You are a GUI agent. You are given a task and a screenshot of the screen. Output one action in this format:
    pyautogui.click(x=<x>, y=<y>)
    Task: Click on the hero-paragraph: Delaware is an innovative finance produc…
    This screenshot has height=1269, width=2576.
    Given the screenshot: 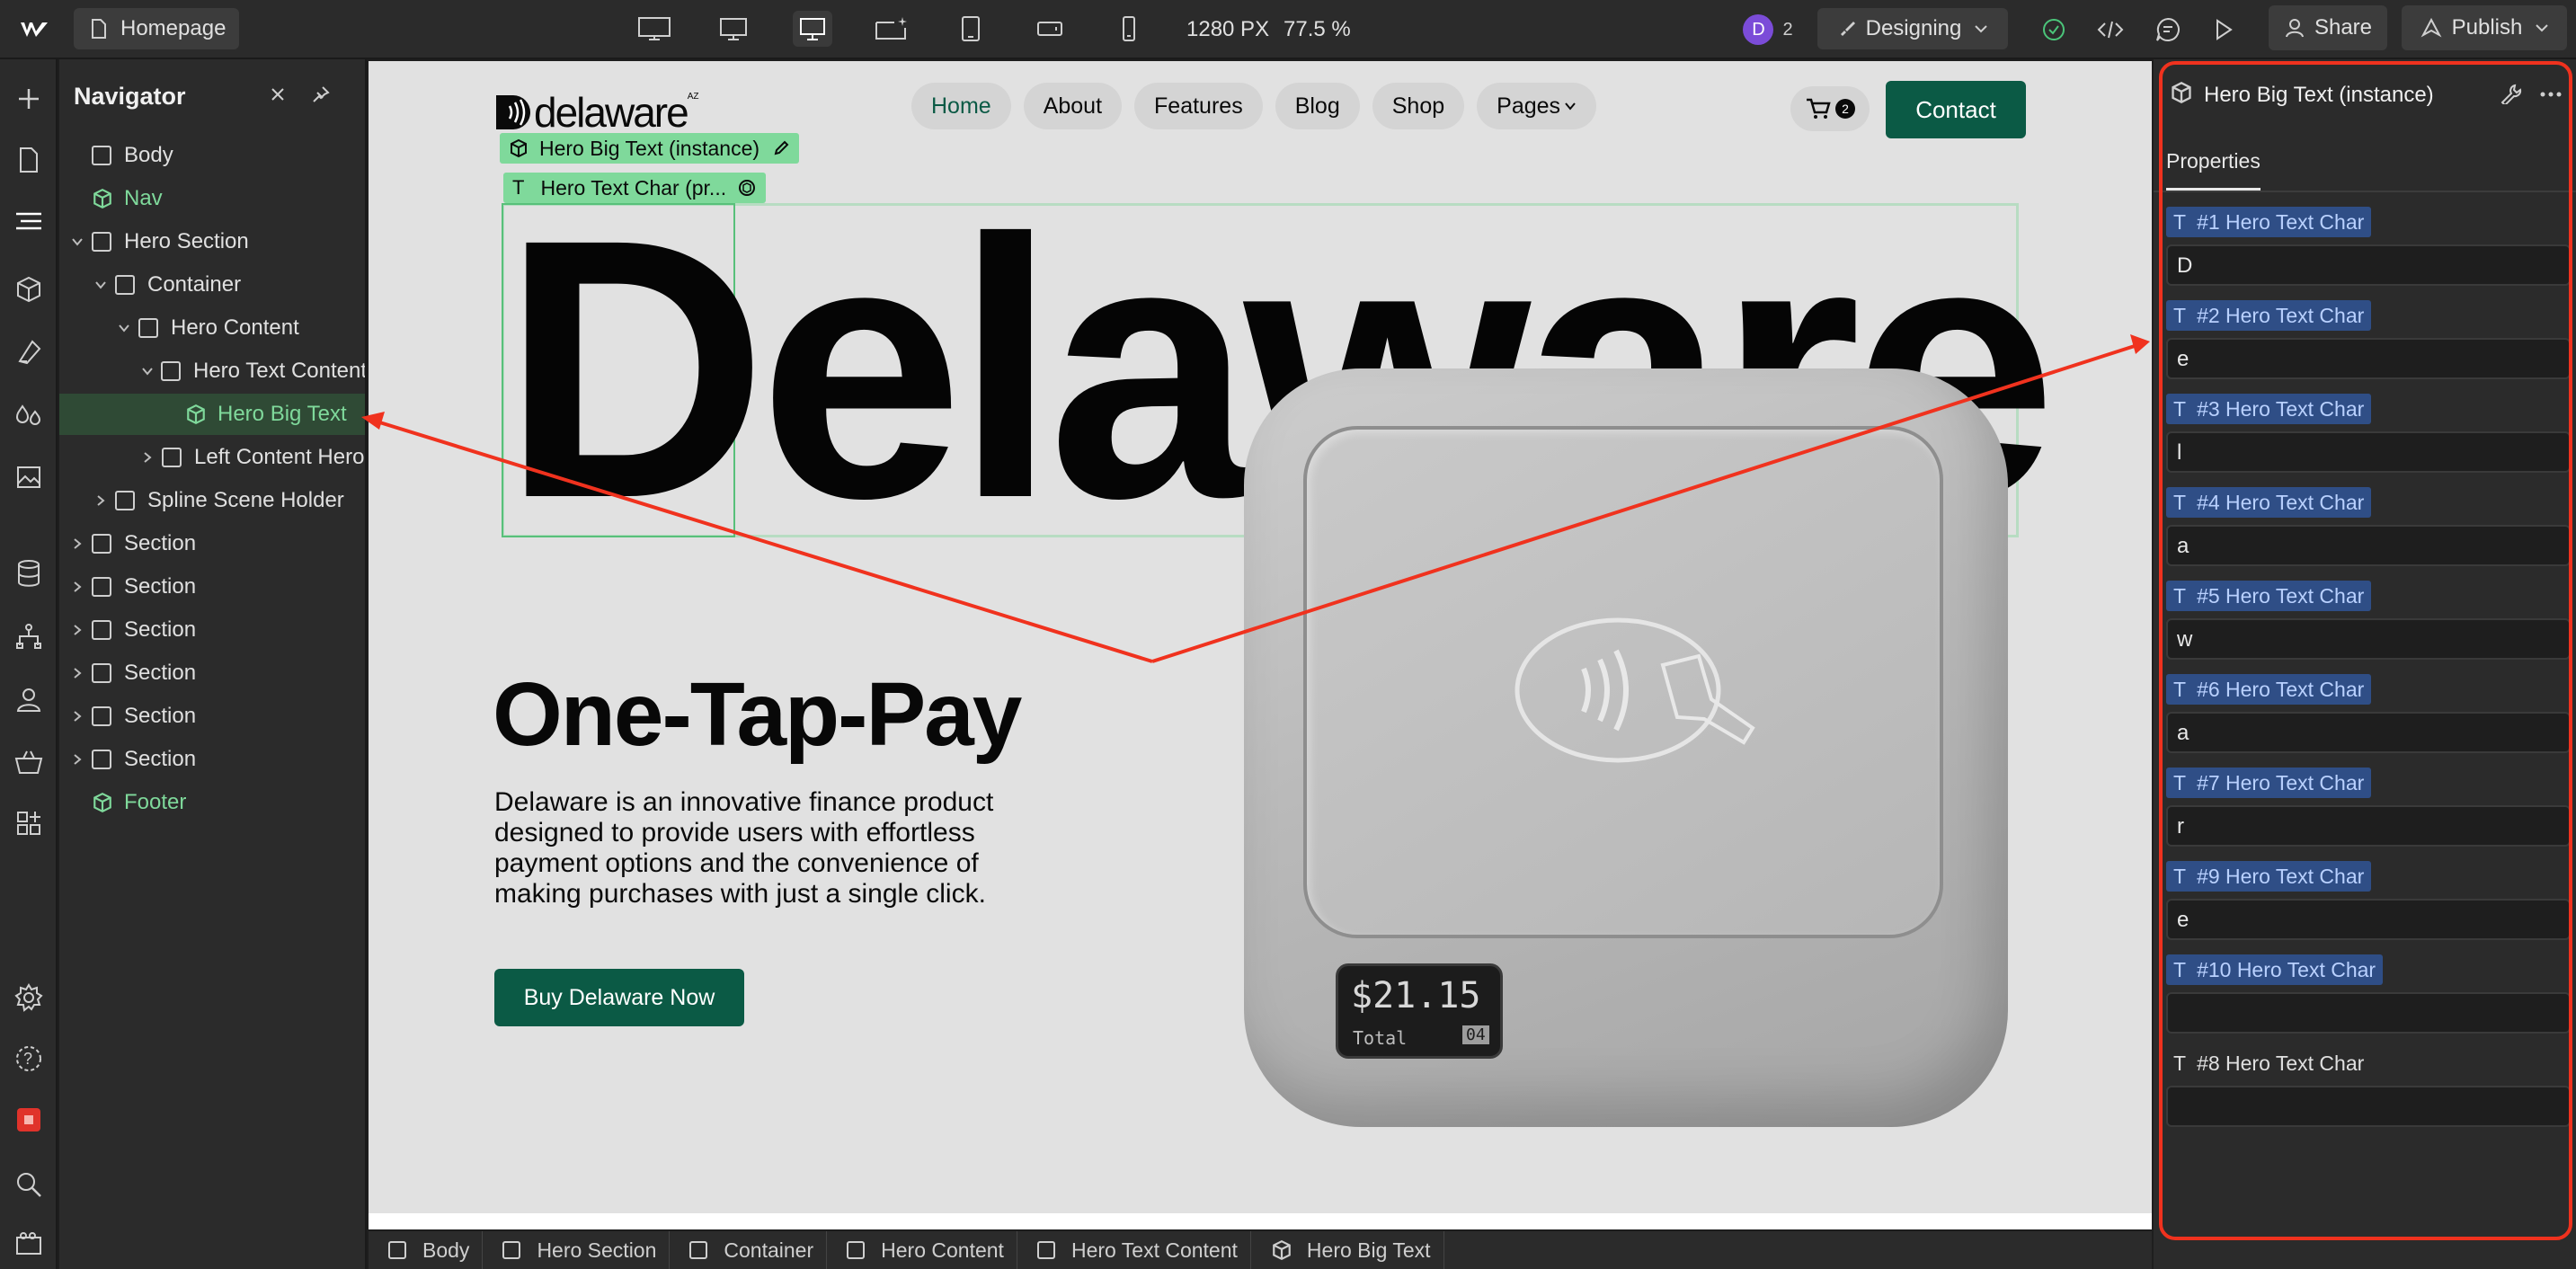 What is the action you would take?
    pyautogui.click(x=743, y=848)
    